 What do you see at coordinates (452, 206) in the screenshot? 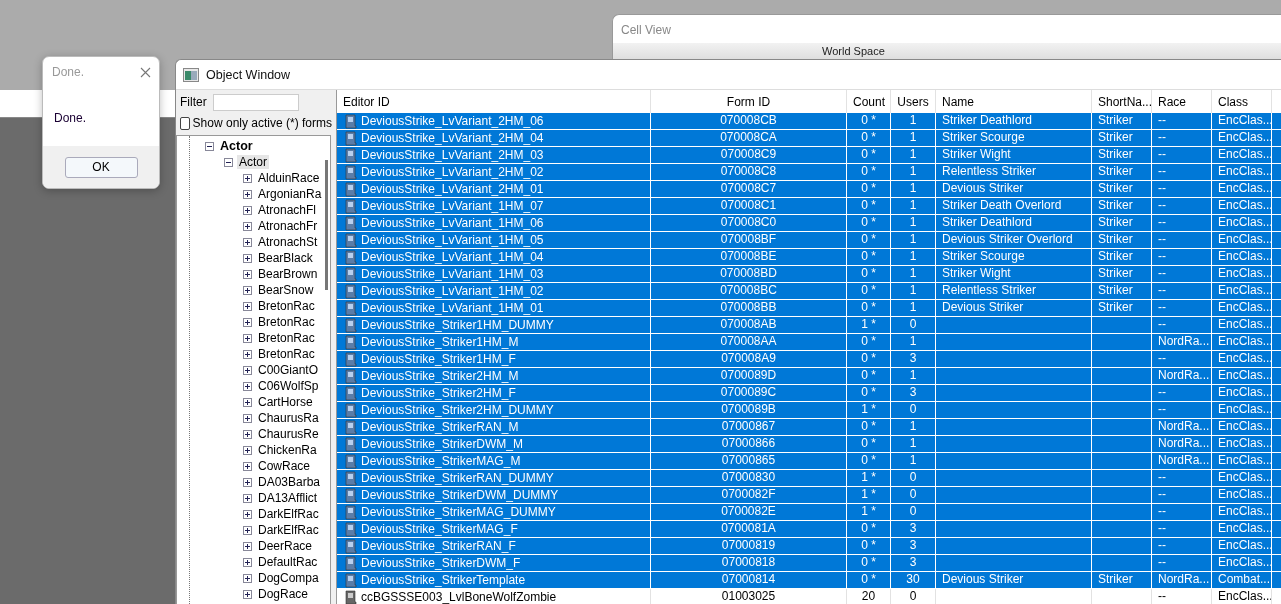
I see `table-cell: DeviousStrike_LvVariant_1HM_07` at bounding box center [452, 206].